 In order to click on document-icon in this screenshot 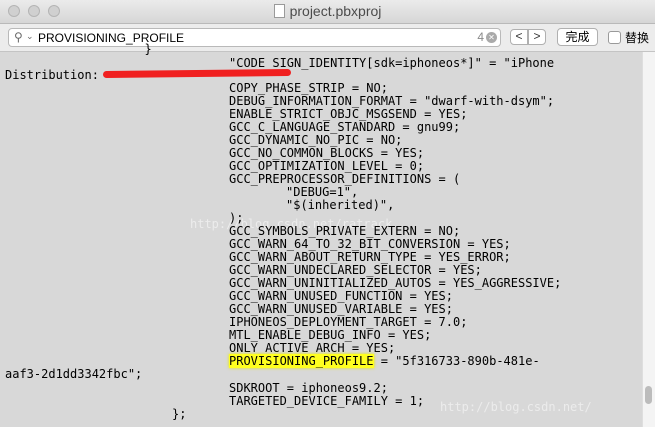, I will do `click(279, 11)`.